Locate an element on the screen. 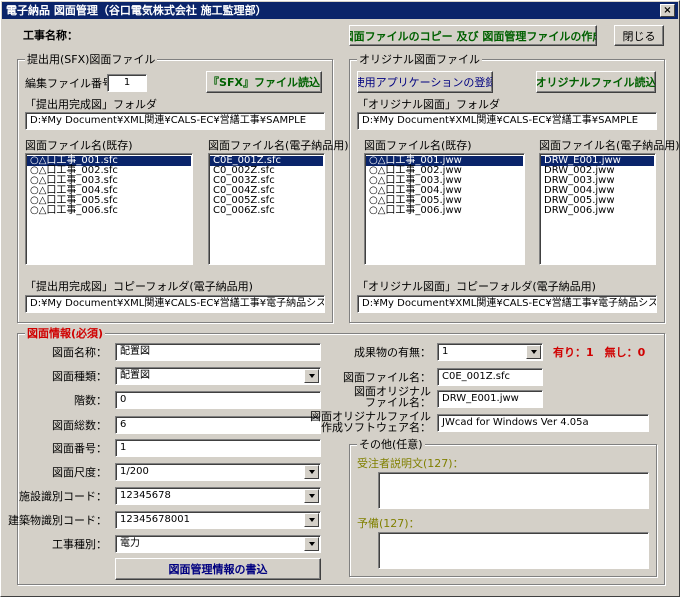 This screenshot has width=680, height=597. close-button: 閉じる is located at coordinates (639, 35).